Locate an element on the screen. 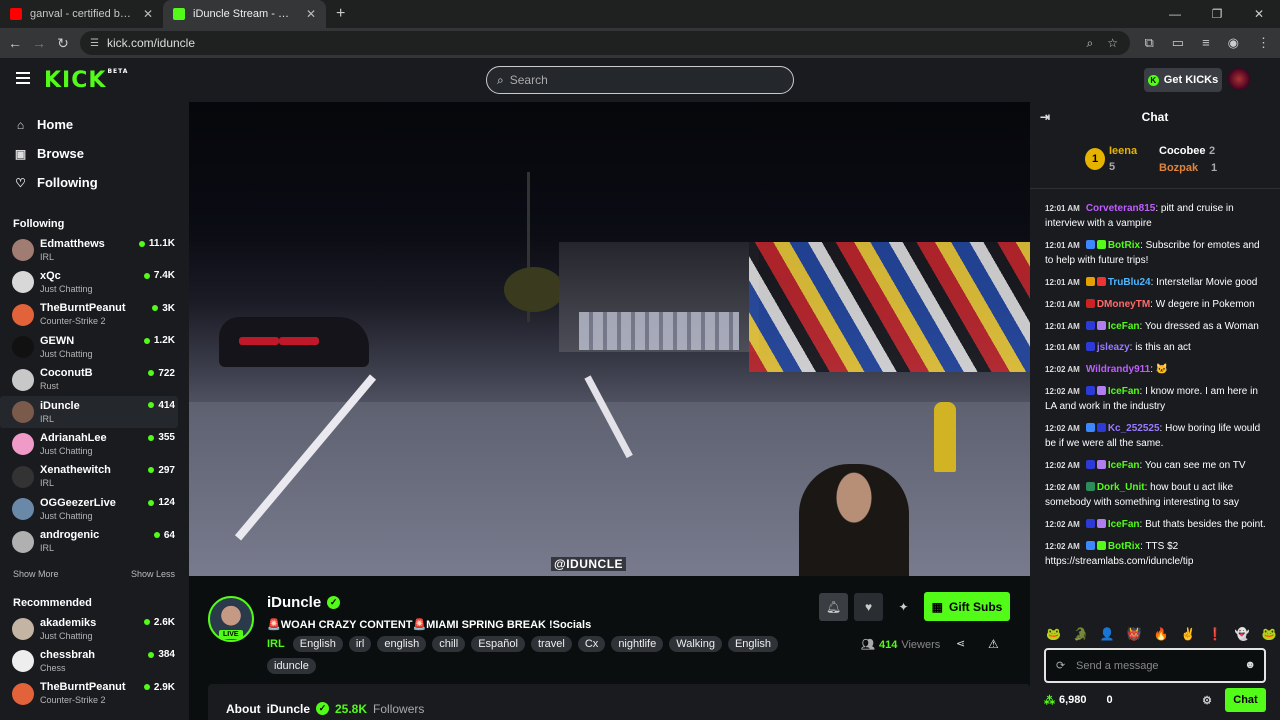 The width and height of the screenshot is (1280, 720). leader-1-name: Ieena is located at coordinates (1123, 151).